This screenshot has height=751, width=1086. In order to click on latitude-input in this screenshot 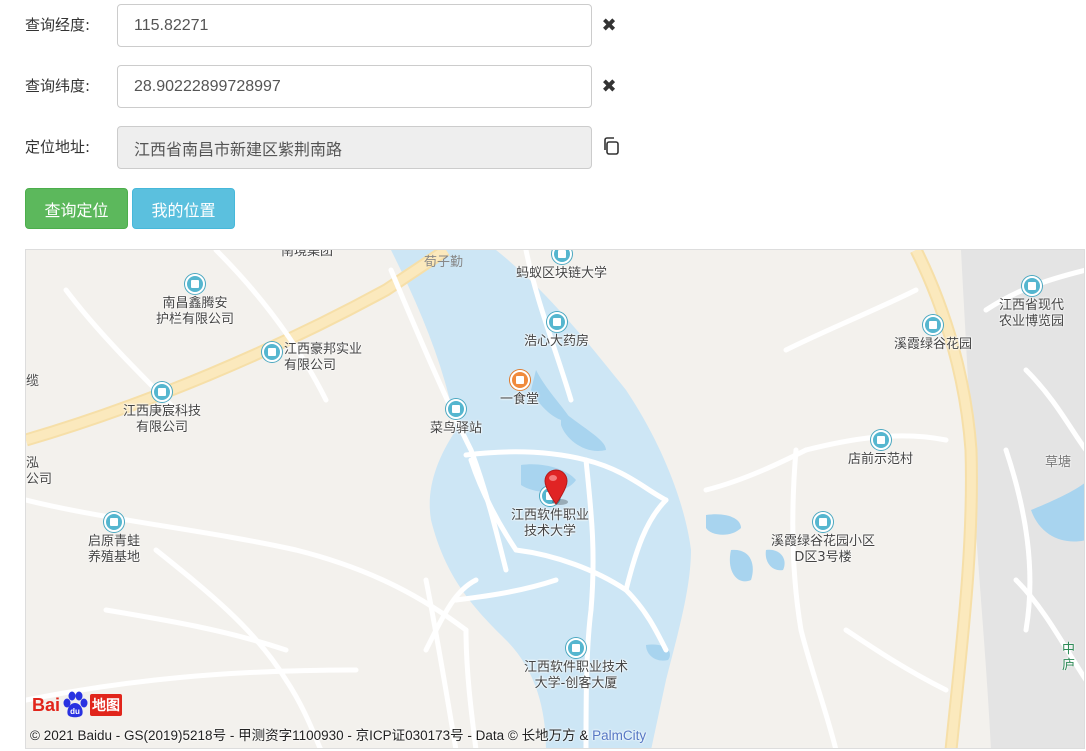, I will do `click(354, 86)`.